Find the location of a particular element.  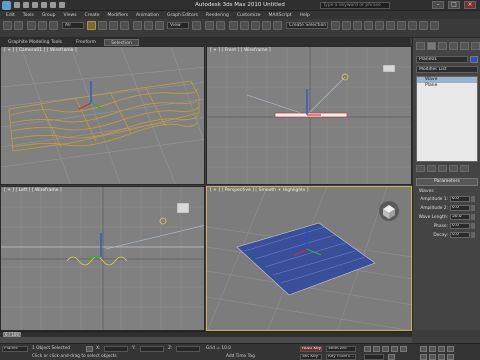

undo-button is located at coordinates (7, 25).